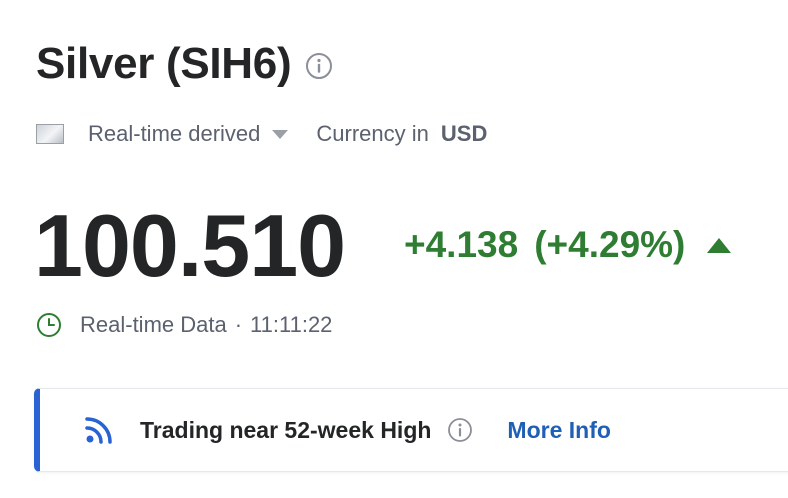 The width and height of the screenshot is (788, 498). I want to click on title-row: Silver (SIH6), so click(184, 64).